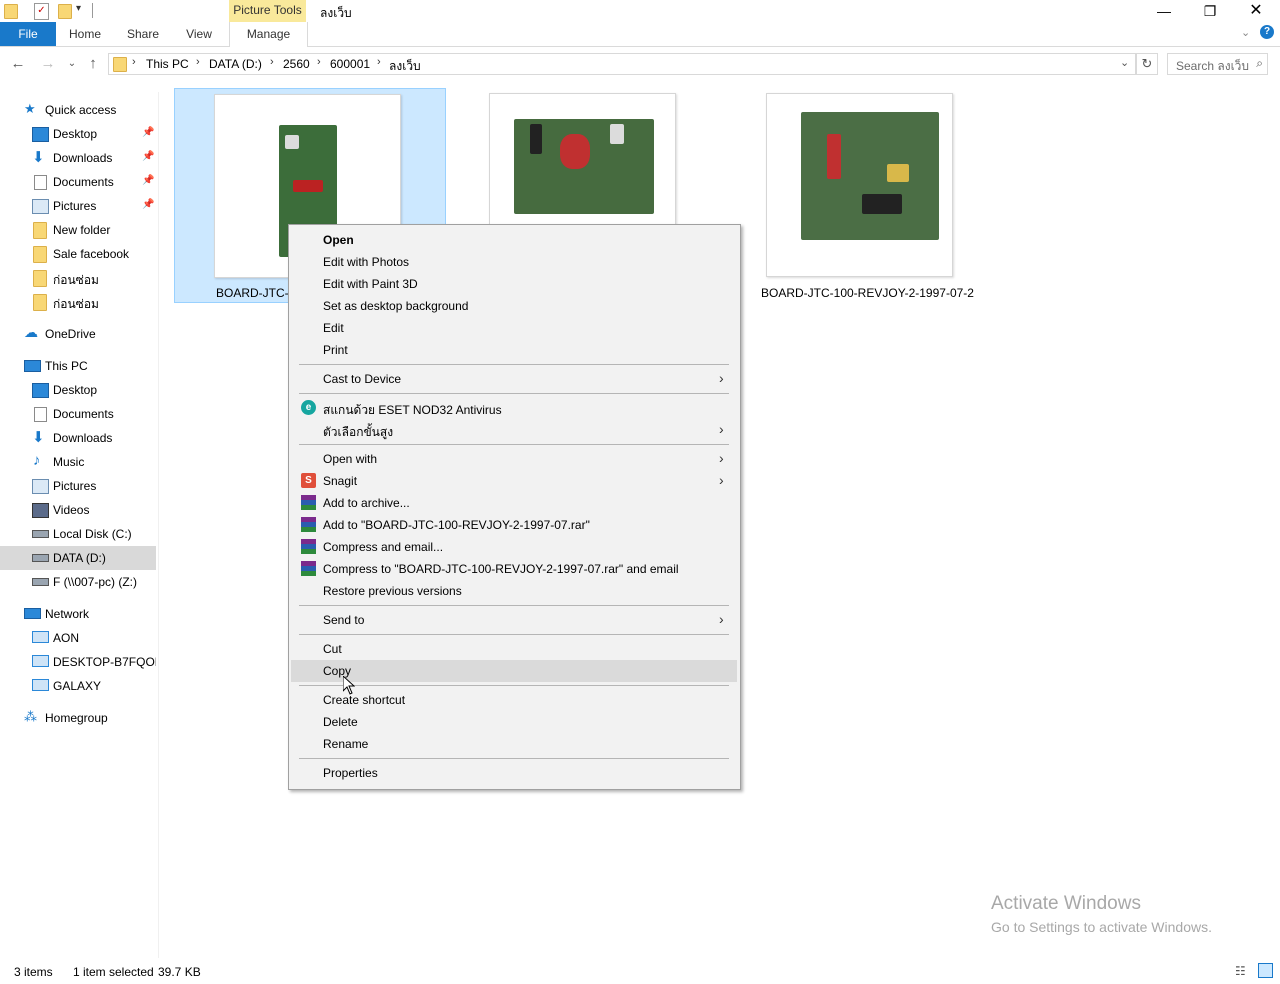  What do you see at coordinates (514, 671) in the screenshot?
I see `menu-item-copy: Copy` at bounding box center [514, 671].